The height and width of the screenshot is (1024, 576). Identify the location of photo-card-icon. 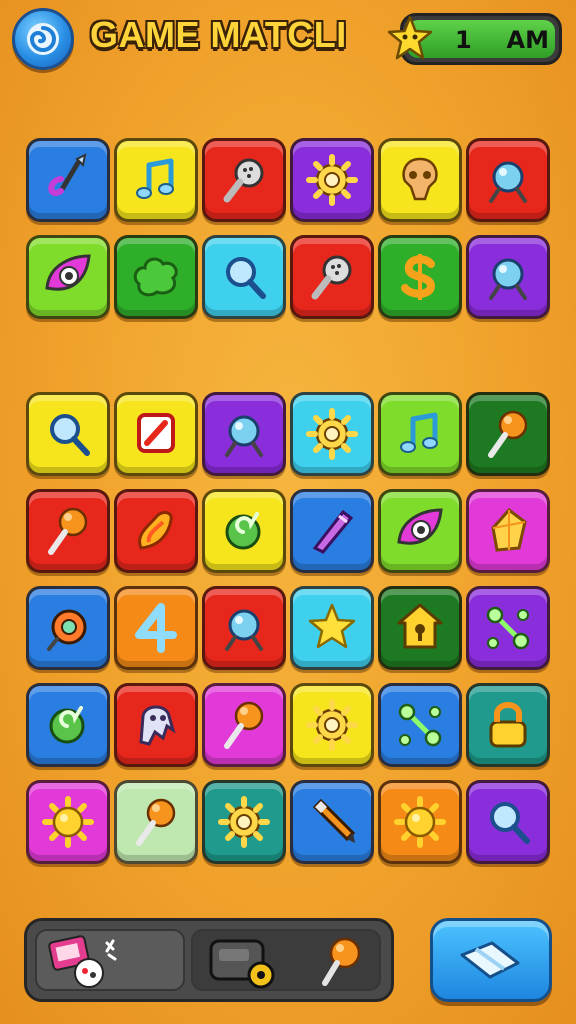
(82, 961).